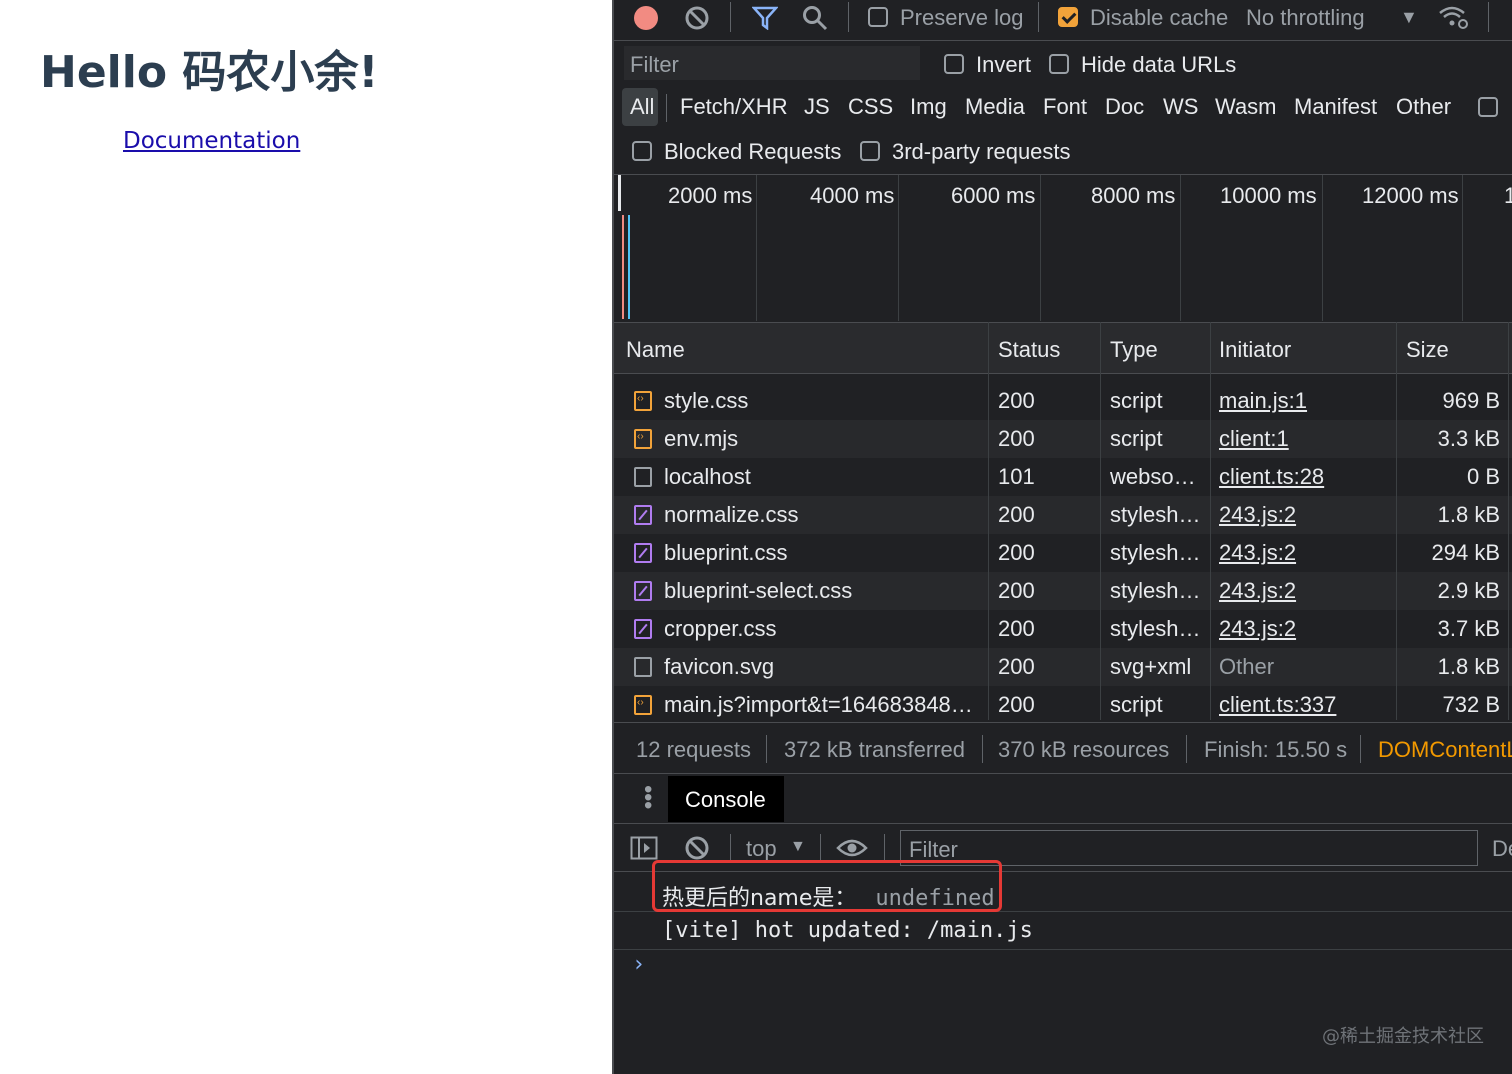 Image resolution: width=1512 pixels, height=1074 pixels. What do you see at coordinates (1403, 1036) in the screenshot?
I see `watermark: @稀土掘金技术社区` at bounding box center [1403, 1036].